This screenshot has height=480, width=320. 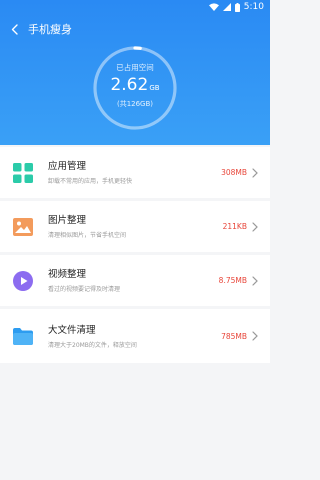 I want to click on list-item-video-cleanup: 视频整理 看过的视频要记得及时清理 8.75MB, so click(x=135, y=280).